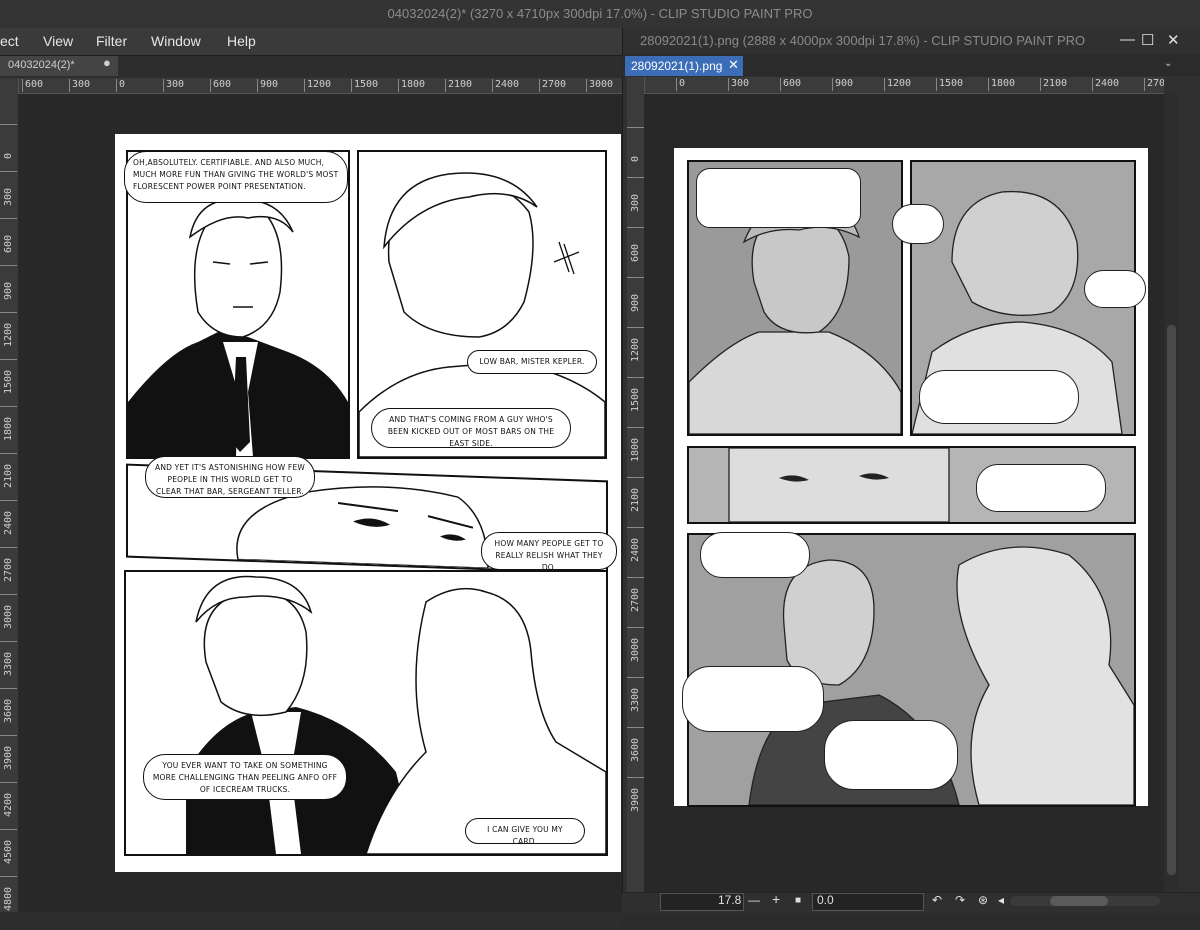  I want to click on ruler-tick-text: 3300, so click(8, 663).